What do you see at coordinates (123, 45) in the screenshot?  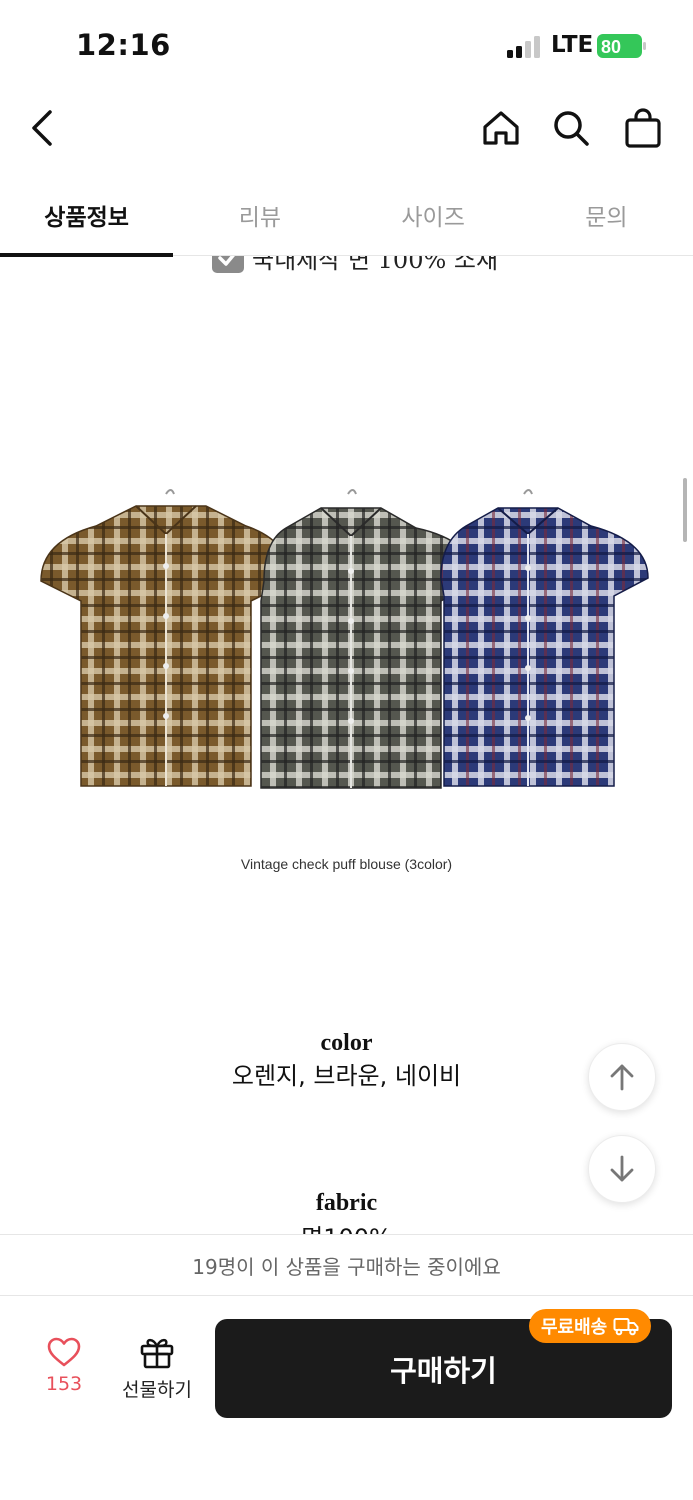 I see `status-time: 12:16` at bounding box center [123, 45].